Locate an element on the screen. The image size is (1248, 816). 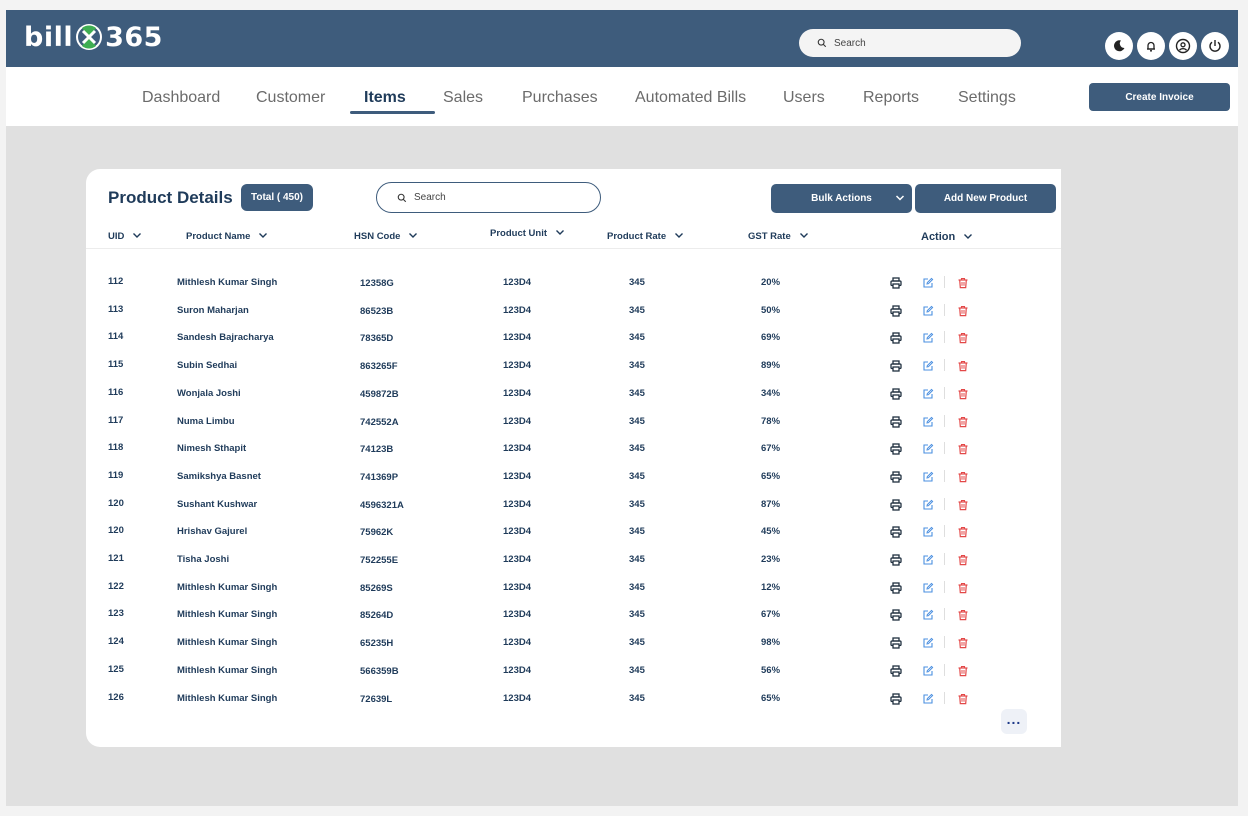
column-header-product-rate: Product Rate is located at coordinates (645, 236).